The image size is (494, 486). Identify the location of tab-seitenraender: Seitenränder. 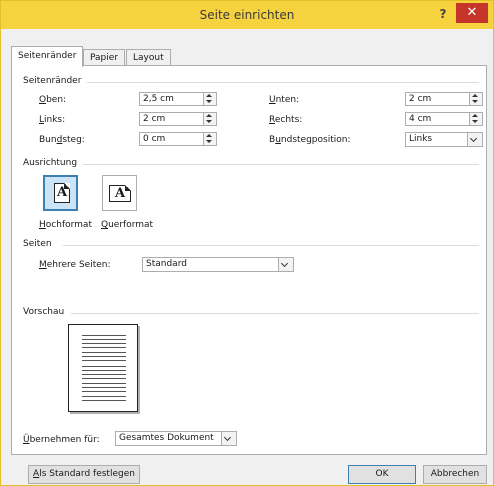
(47, 56).